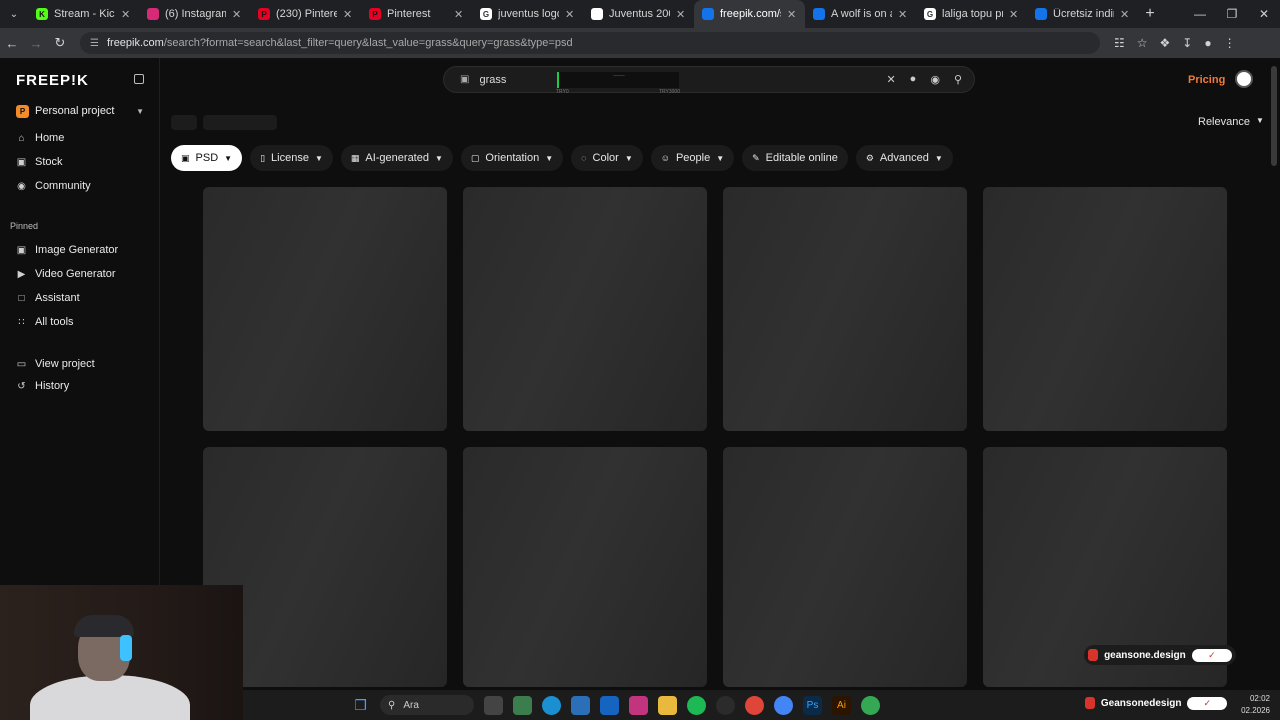  I want to click on steam-icon, so click(725, 705).